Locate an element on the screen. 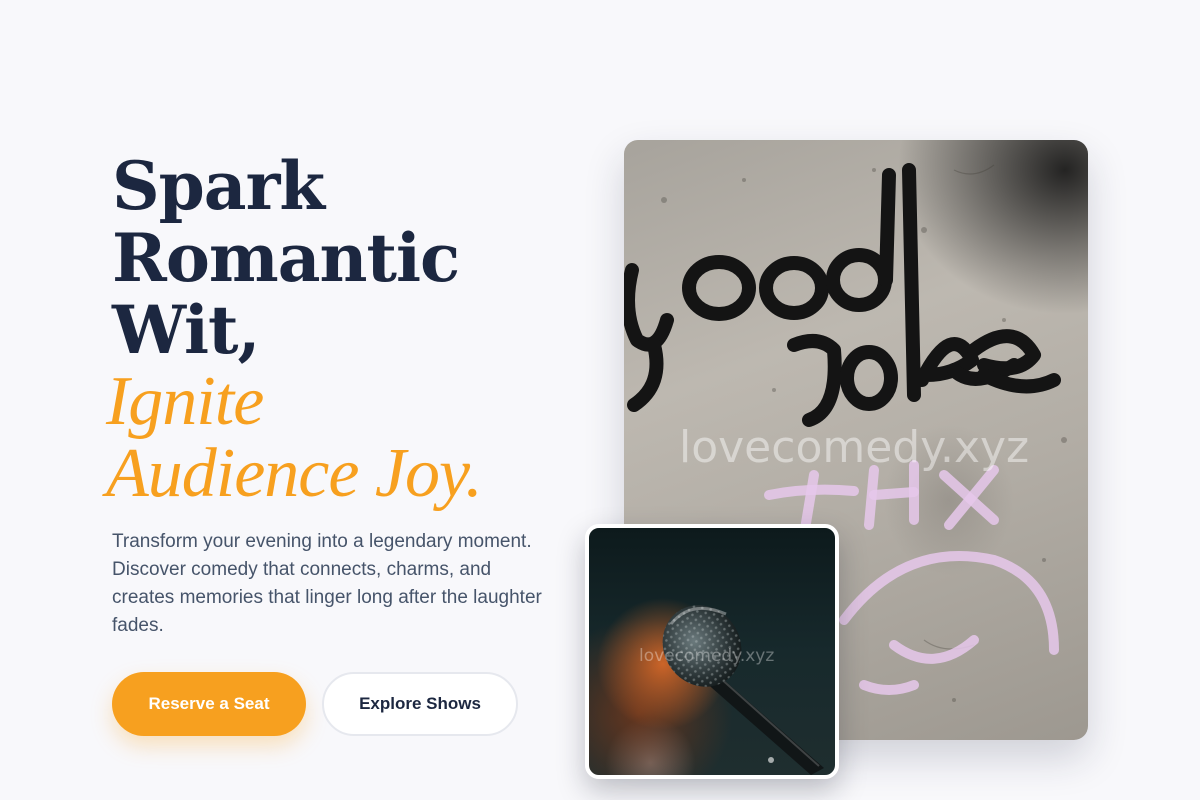  hero-buttons: Reserve a Seat Explore Shows is located at coordinates (315, 704).